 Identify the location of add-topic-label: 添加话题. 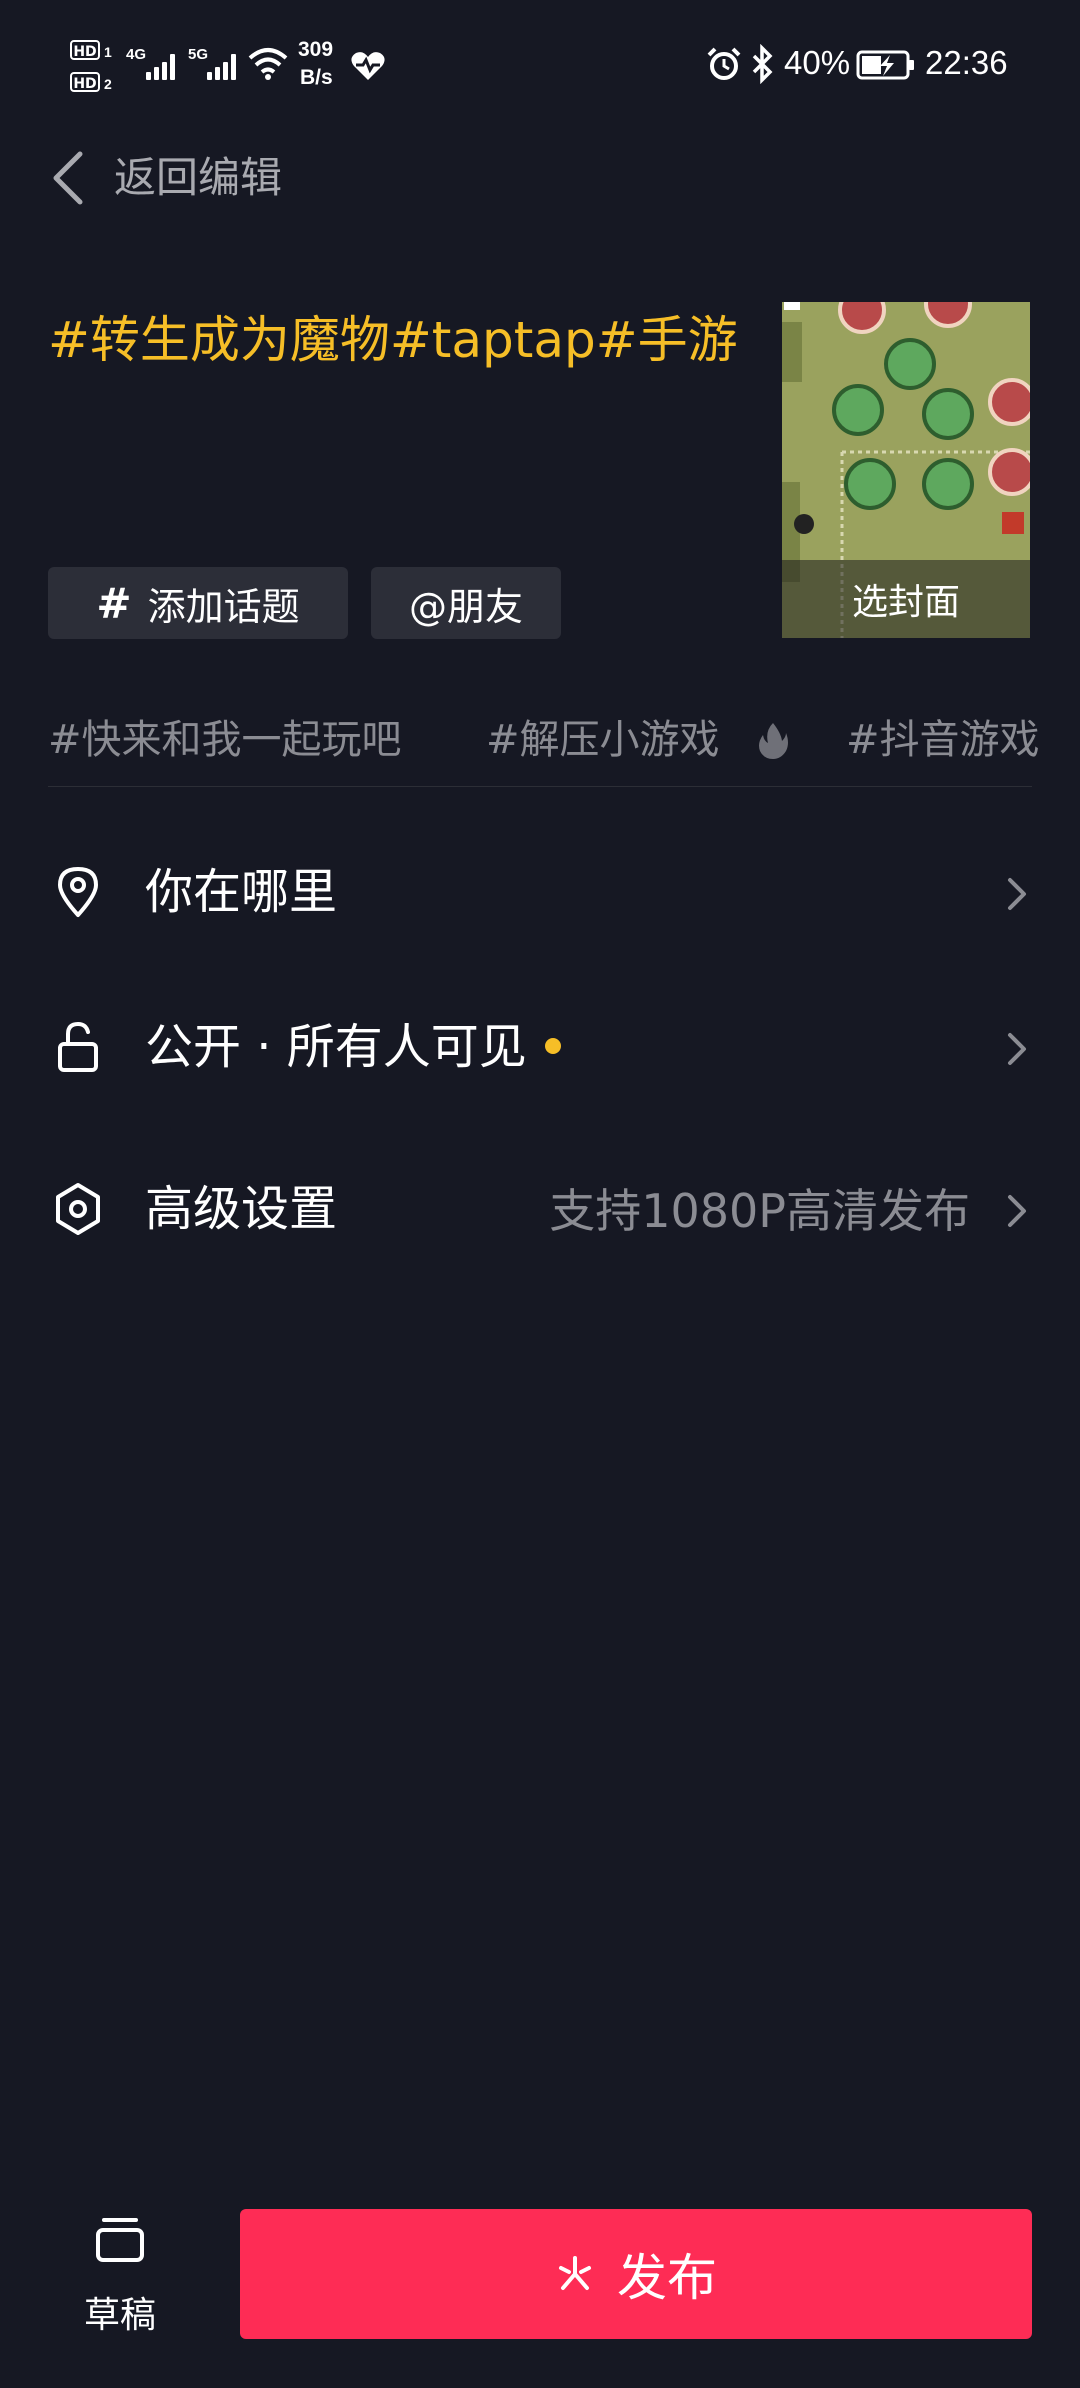
(223, 606).